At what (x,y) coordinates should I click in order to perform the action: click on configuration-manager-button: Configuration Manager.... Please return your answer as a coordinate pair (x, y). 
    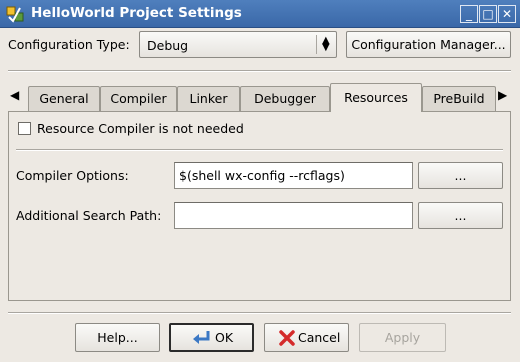
    Looking at the image, I should click on (428, 44).